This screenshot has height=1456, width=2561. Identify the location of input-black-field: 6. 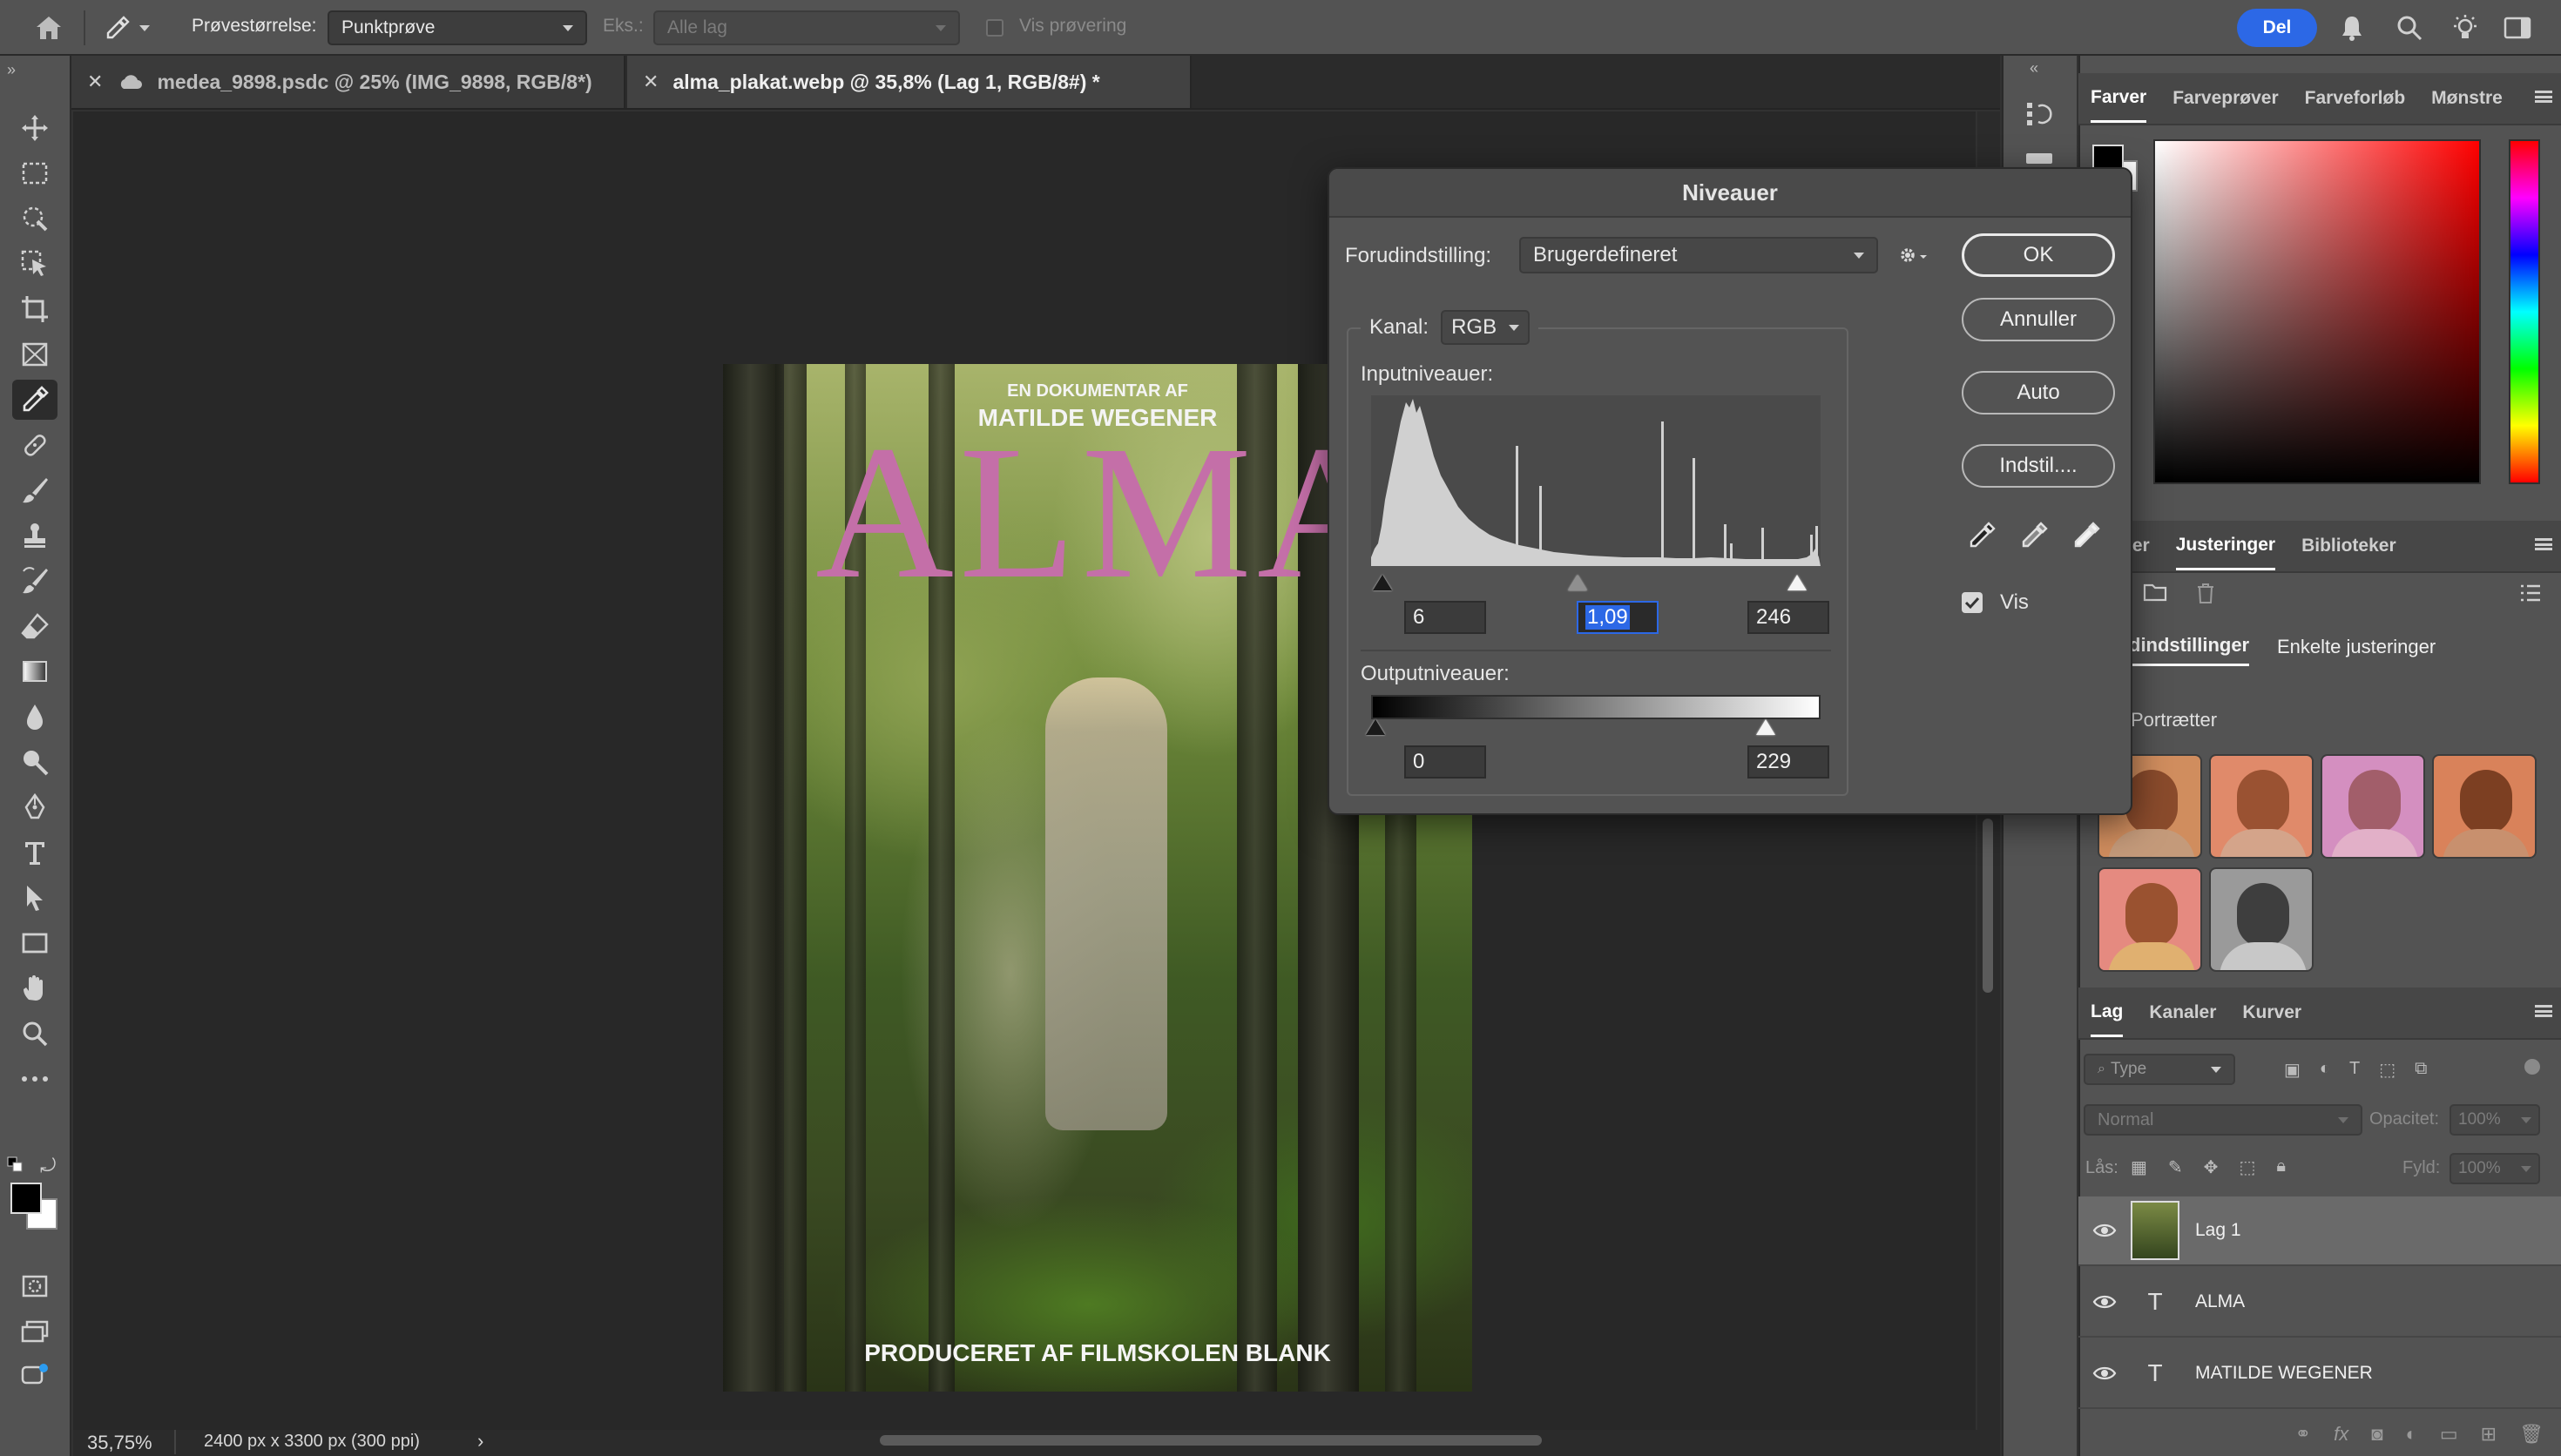
(1445, 617).